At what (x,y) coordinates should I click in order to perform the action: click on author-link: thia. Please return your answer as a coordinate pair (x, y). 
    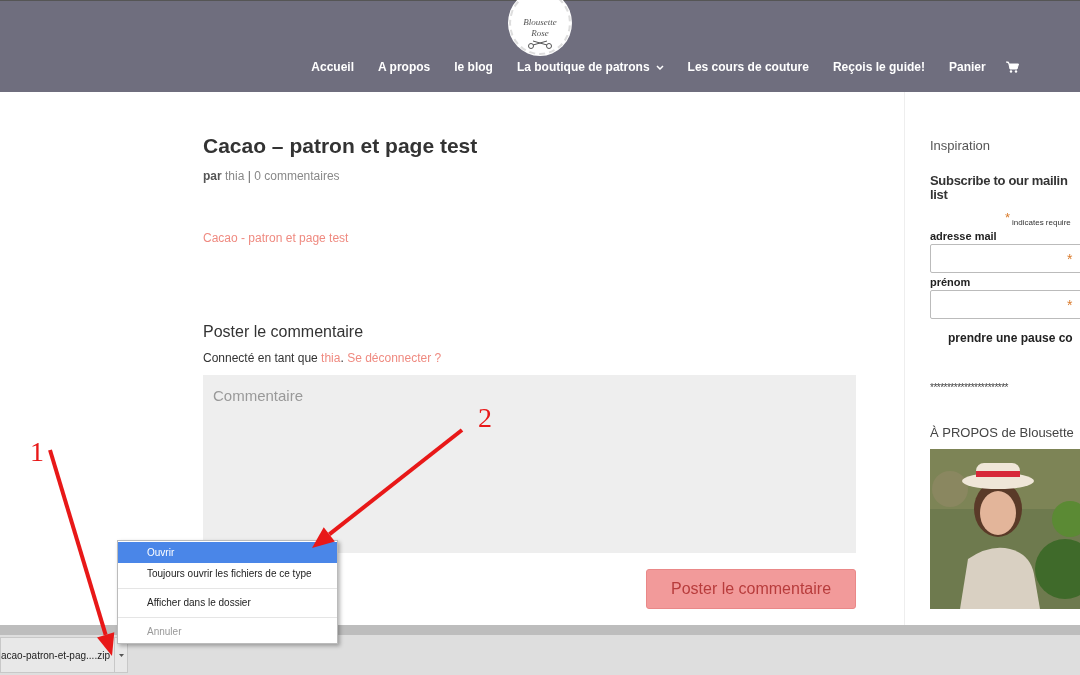
    Looking at the image, I should click on (235, 176).